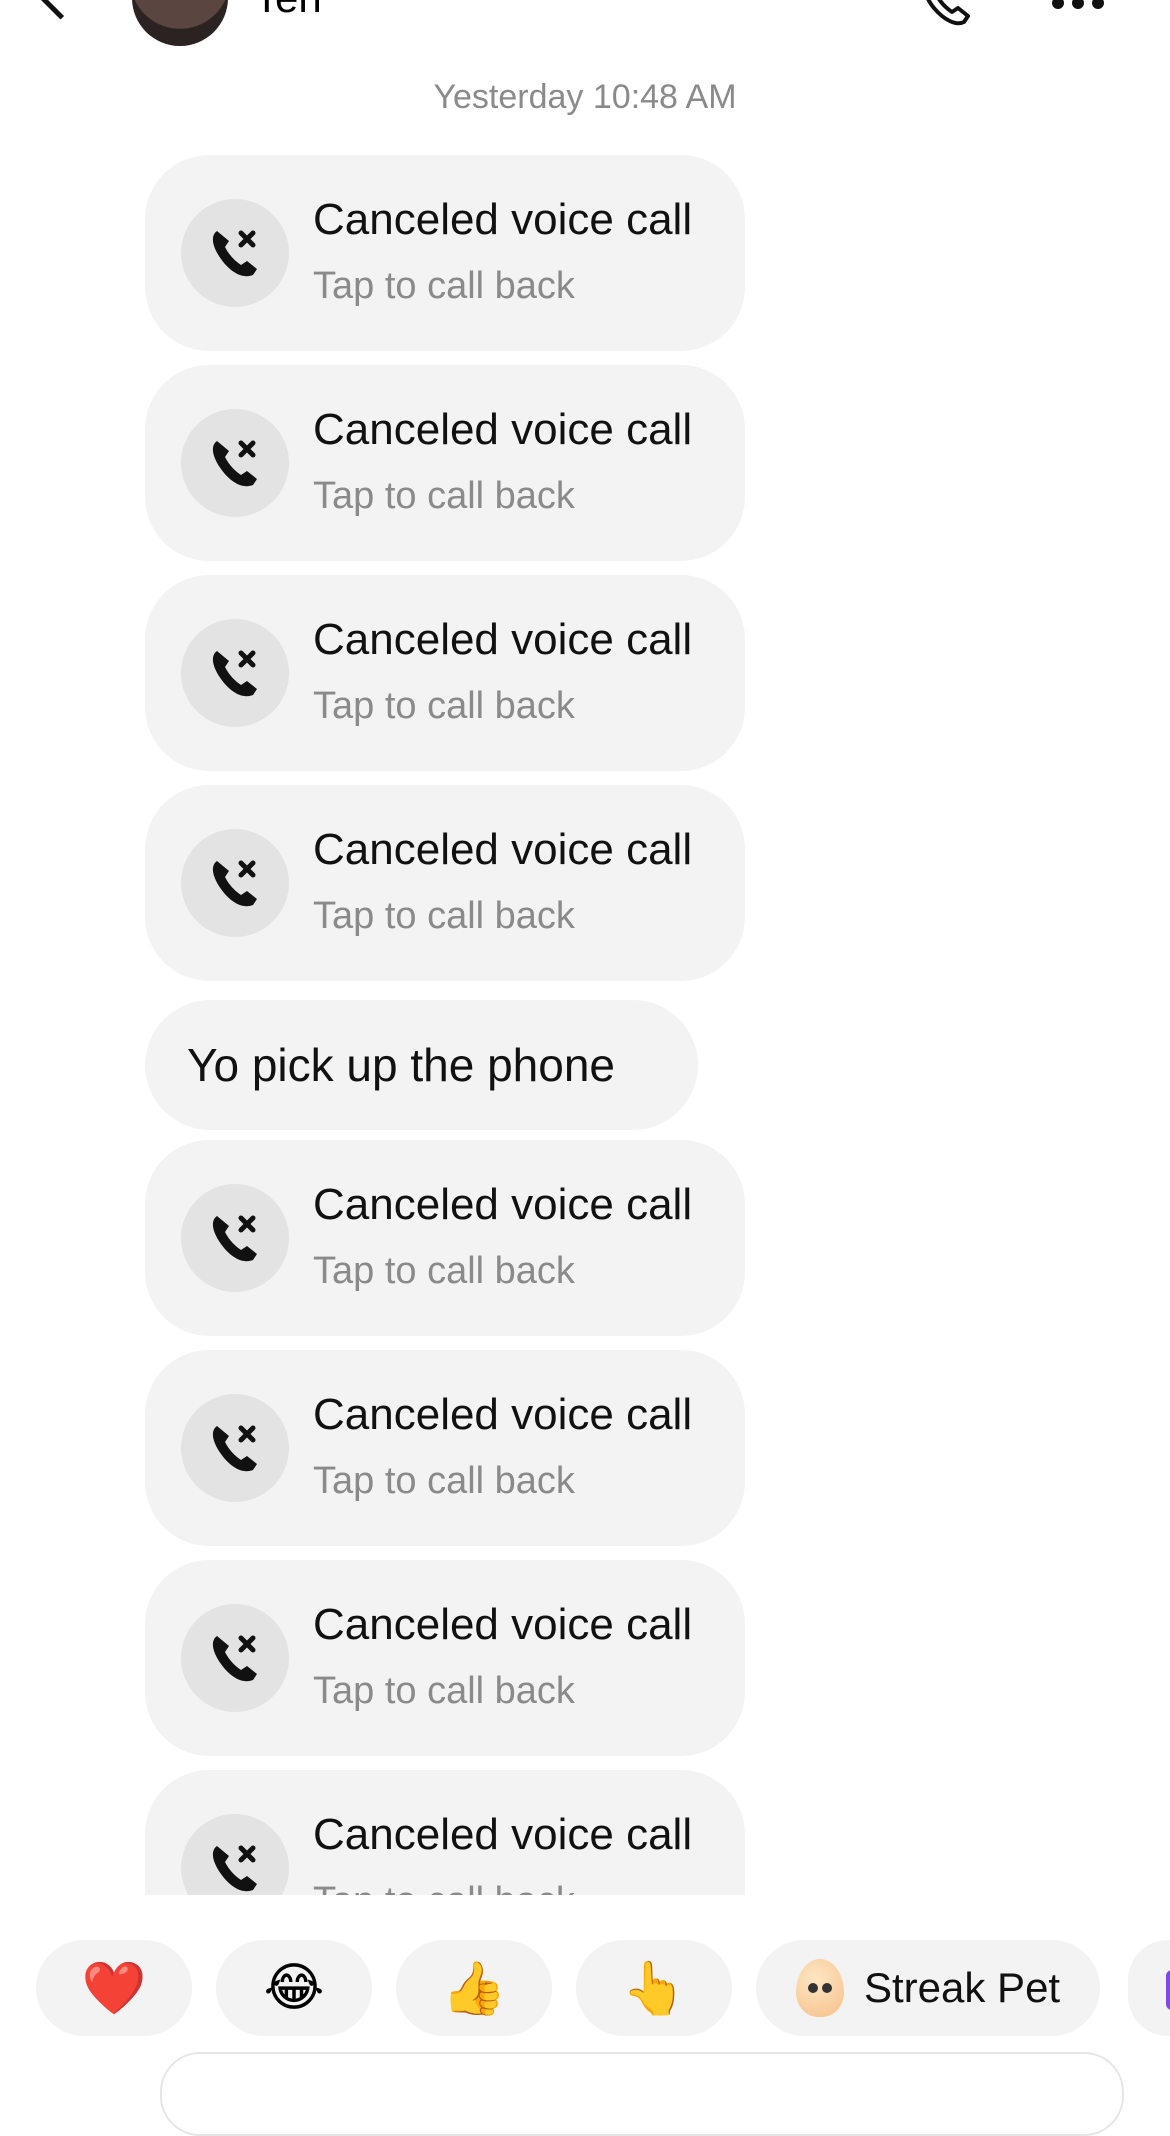  Describe the element at coordinates (642, 2094) in the screenshot. I see `message-composer` at that location.